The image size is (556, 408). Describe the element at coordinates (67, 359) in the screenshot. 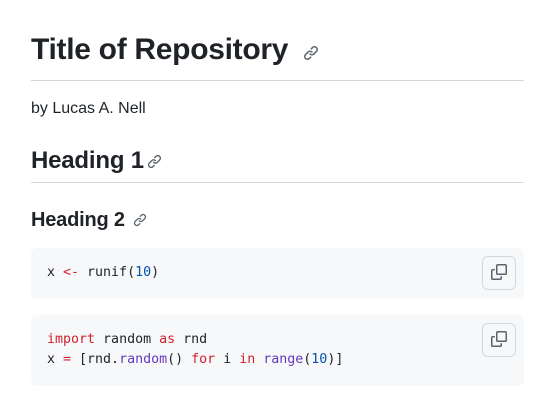

I see `code-token: =` at that location.